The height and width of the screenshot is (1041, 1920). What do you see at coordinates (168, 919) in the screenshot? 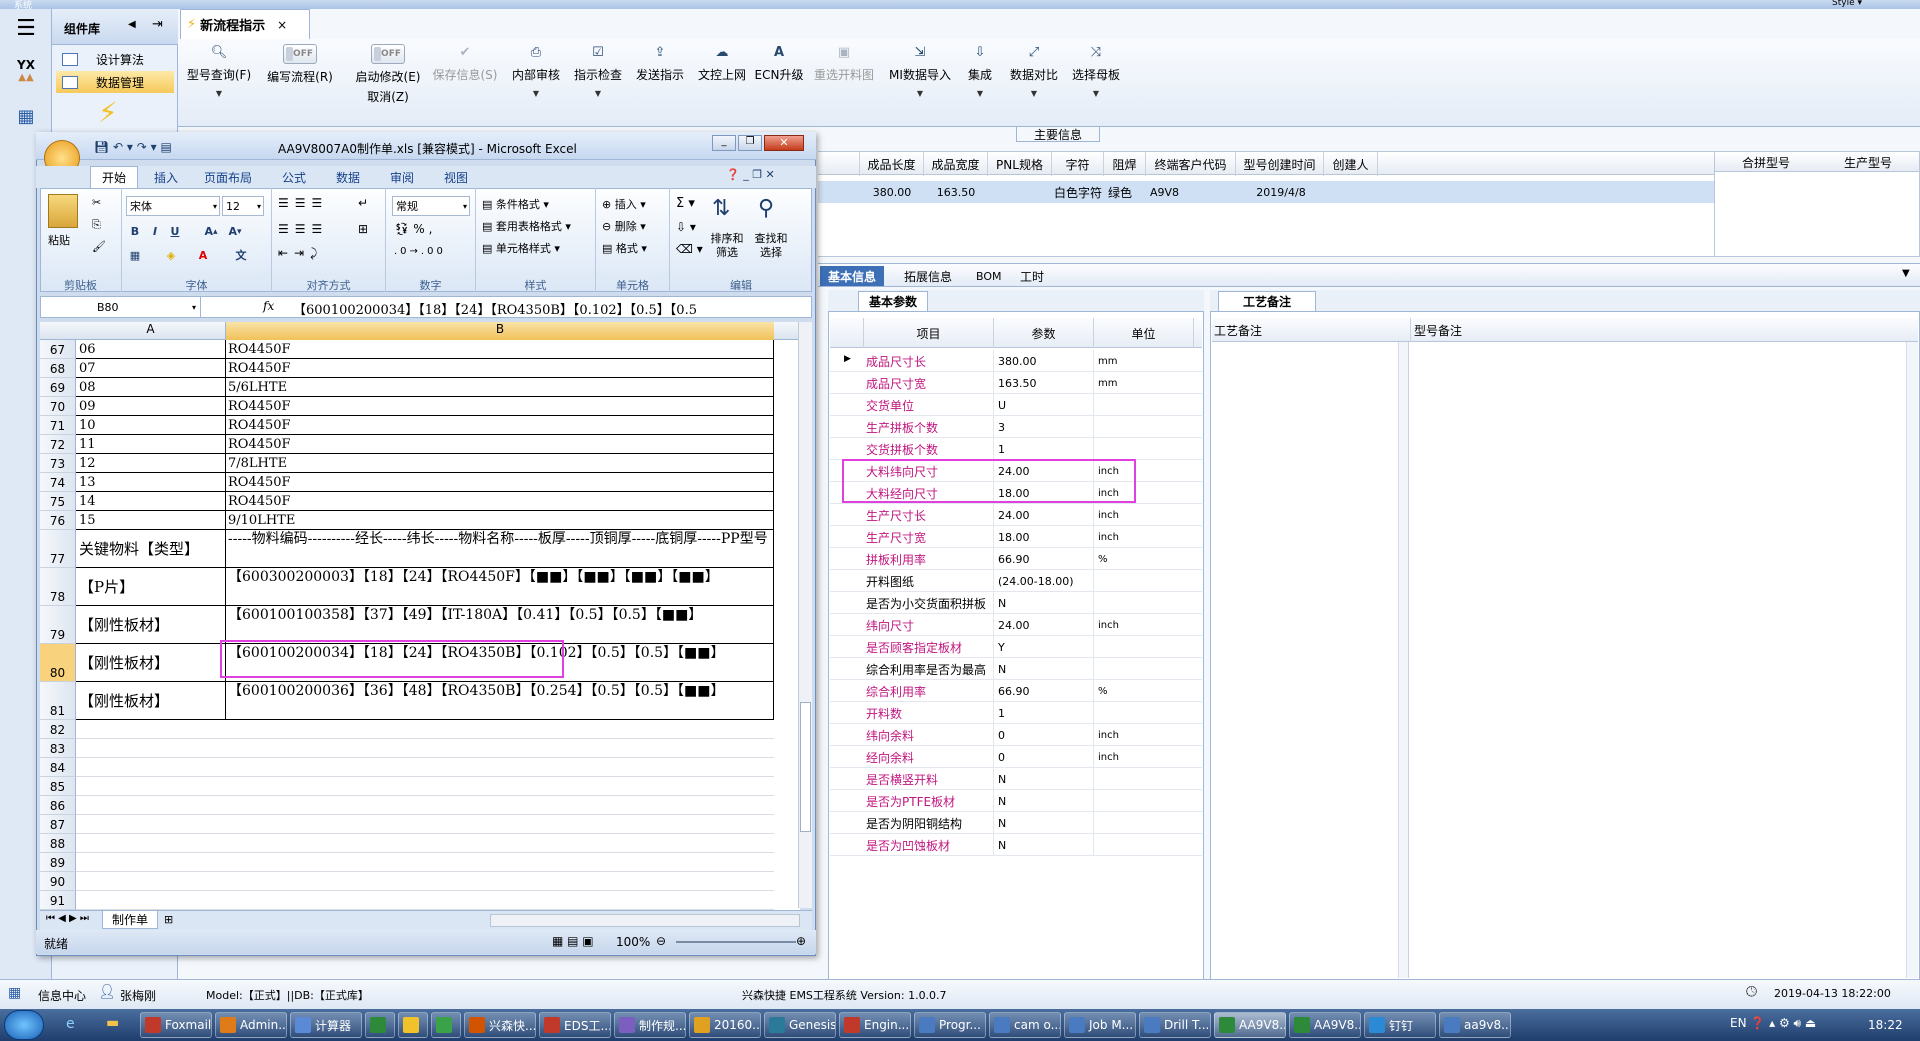
I see `new-sheet-icon: ⊞` at bounding box center [168, 919].